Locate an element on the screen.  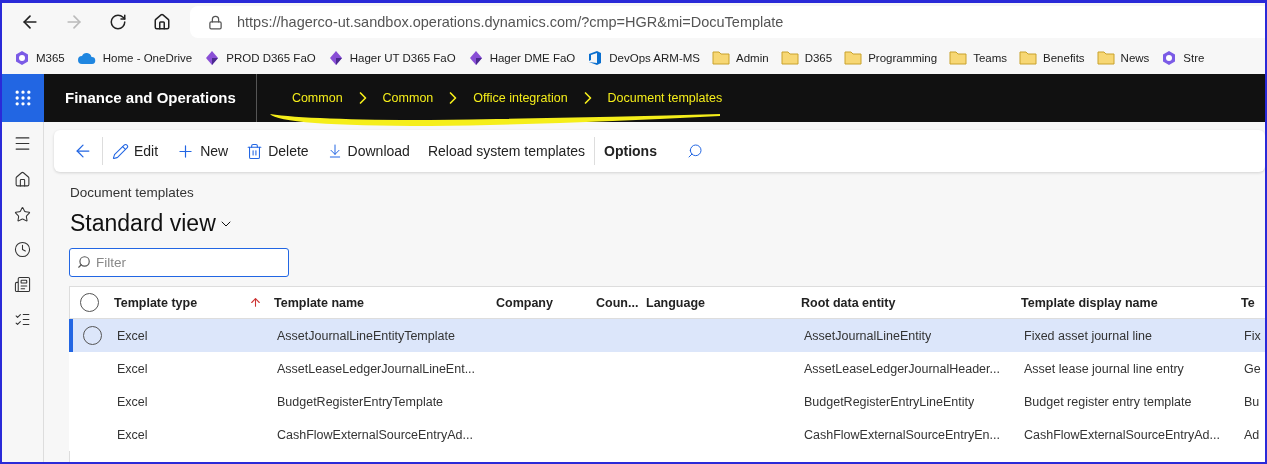
bookmark: Teams is located at coordinates (978, 57).